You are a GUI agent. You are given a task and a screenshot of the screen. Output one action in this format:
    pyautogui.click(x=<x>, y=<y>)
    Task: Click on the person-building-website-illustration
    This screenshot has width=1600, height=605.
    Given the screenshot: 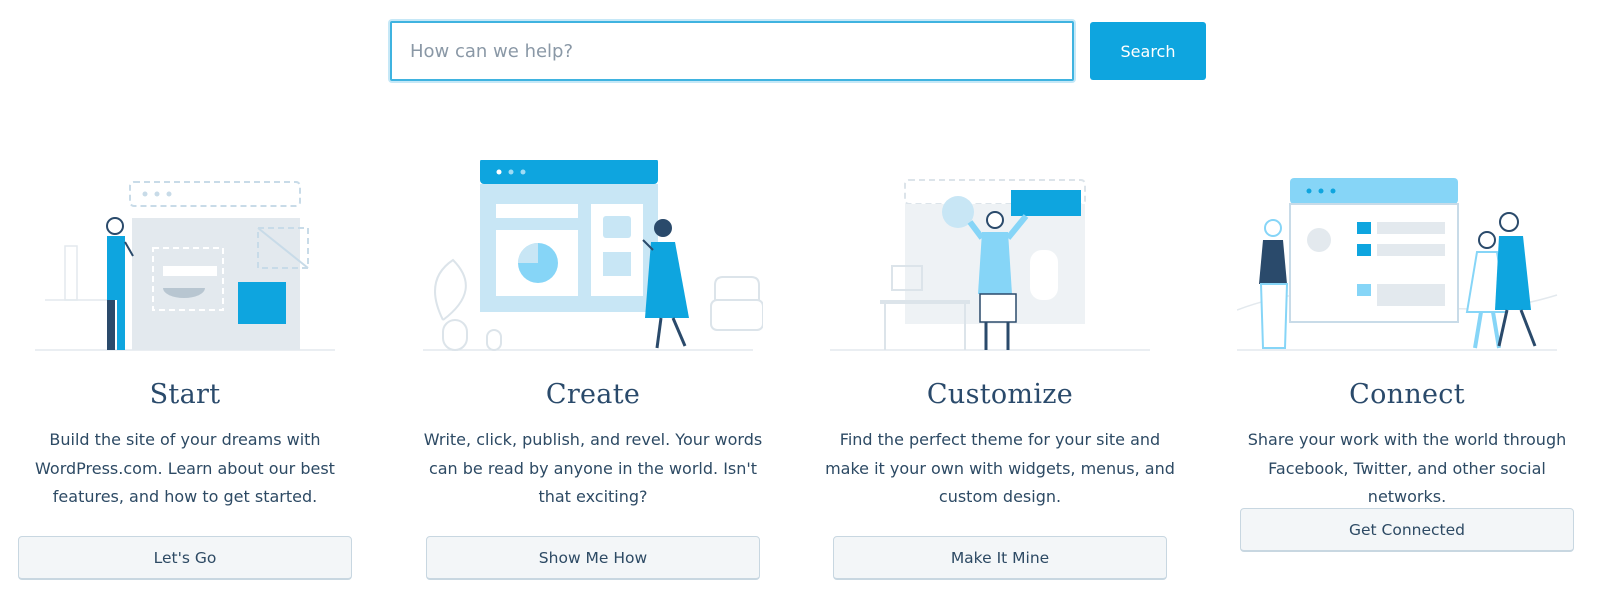 What is the action you would take?
    pyautogui.click(x=185, y=266)
    